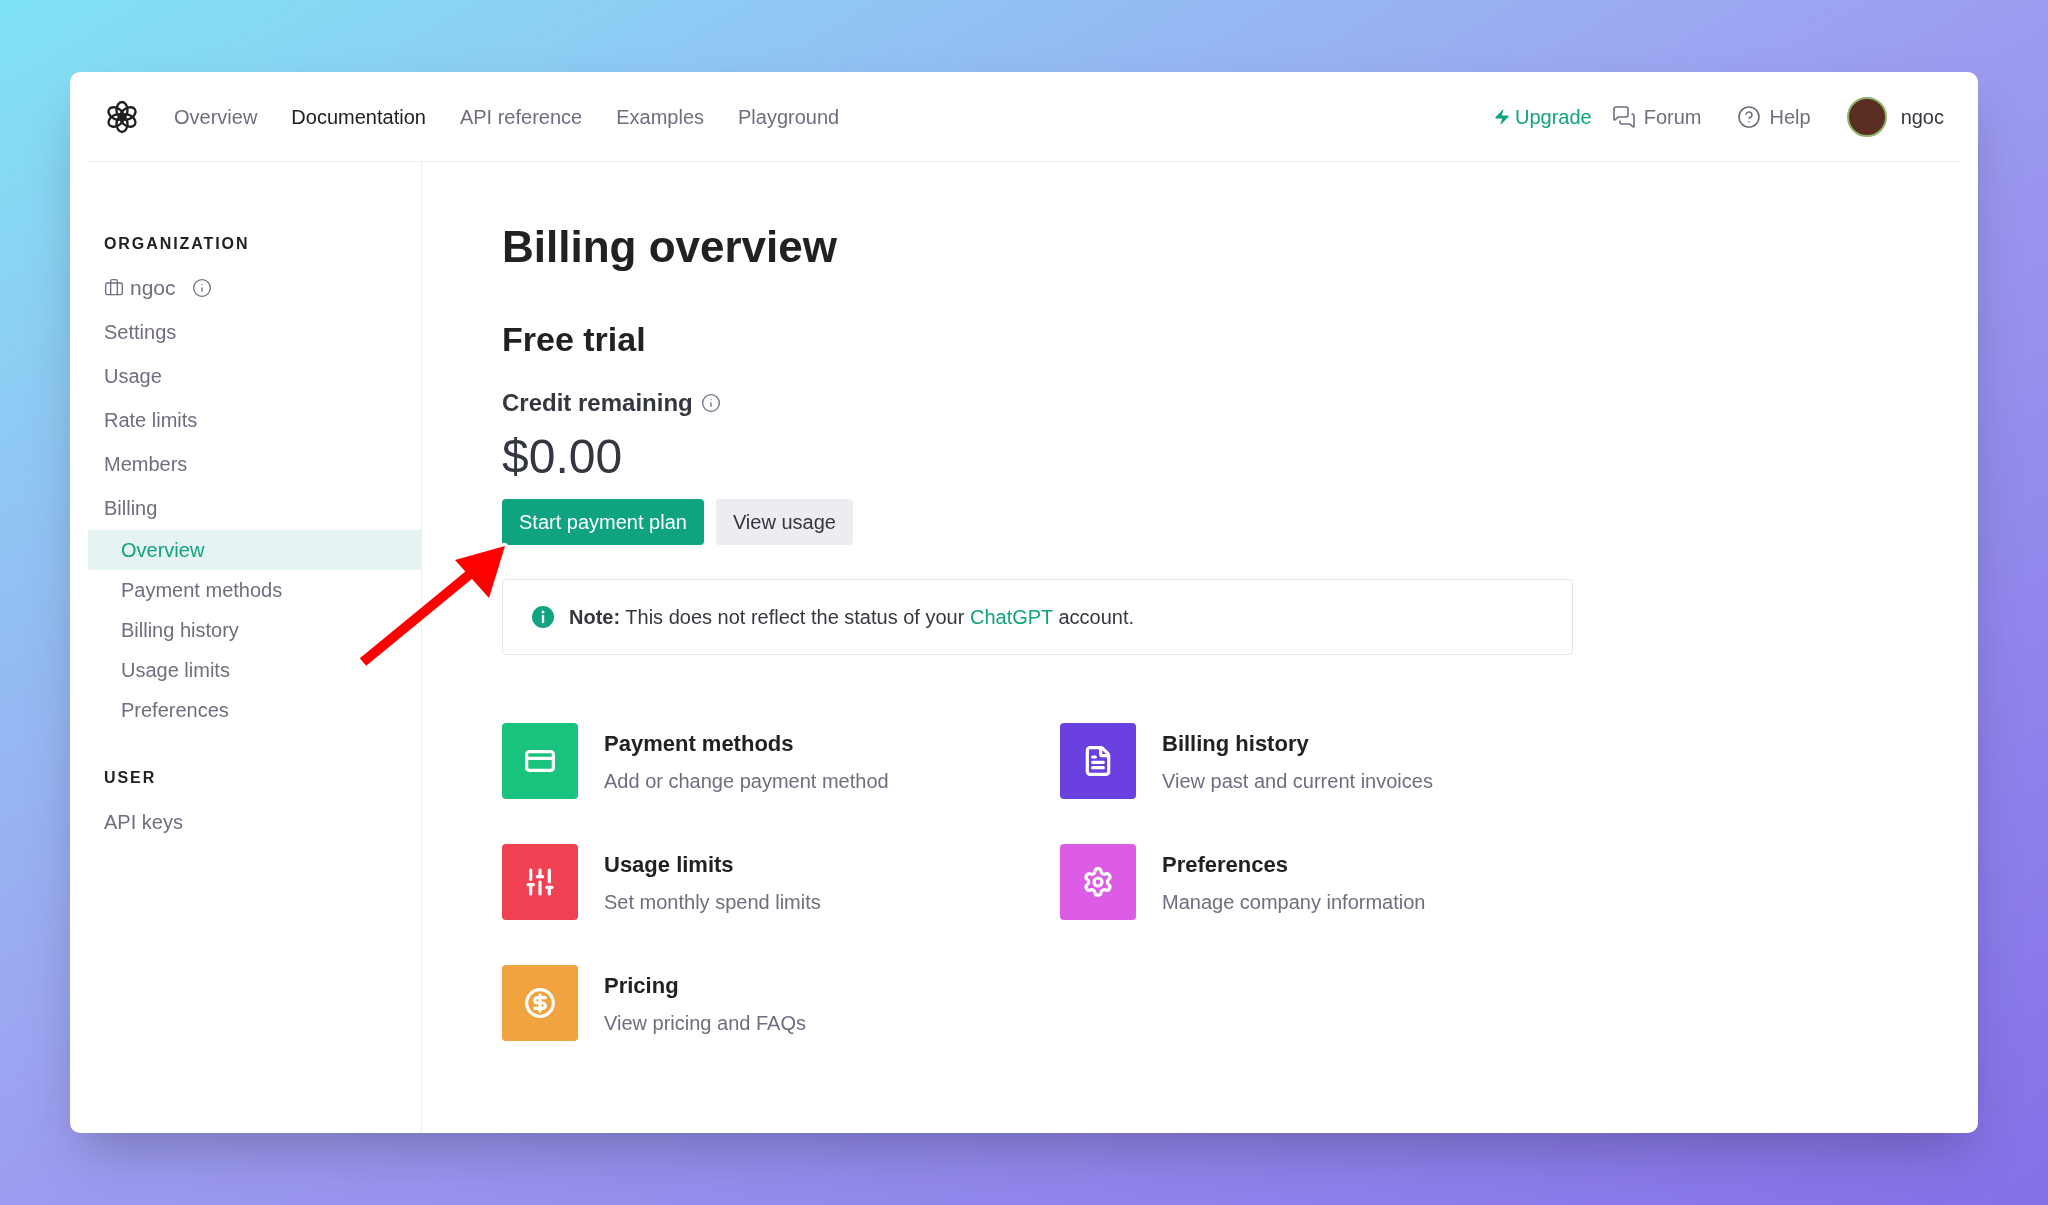  I want to click on tile-title: Preferences, so click(1294, 864).